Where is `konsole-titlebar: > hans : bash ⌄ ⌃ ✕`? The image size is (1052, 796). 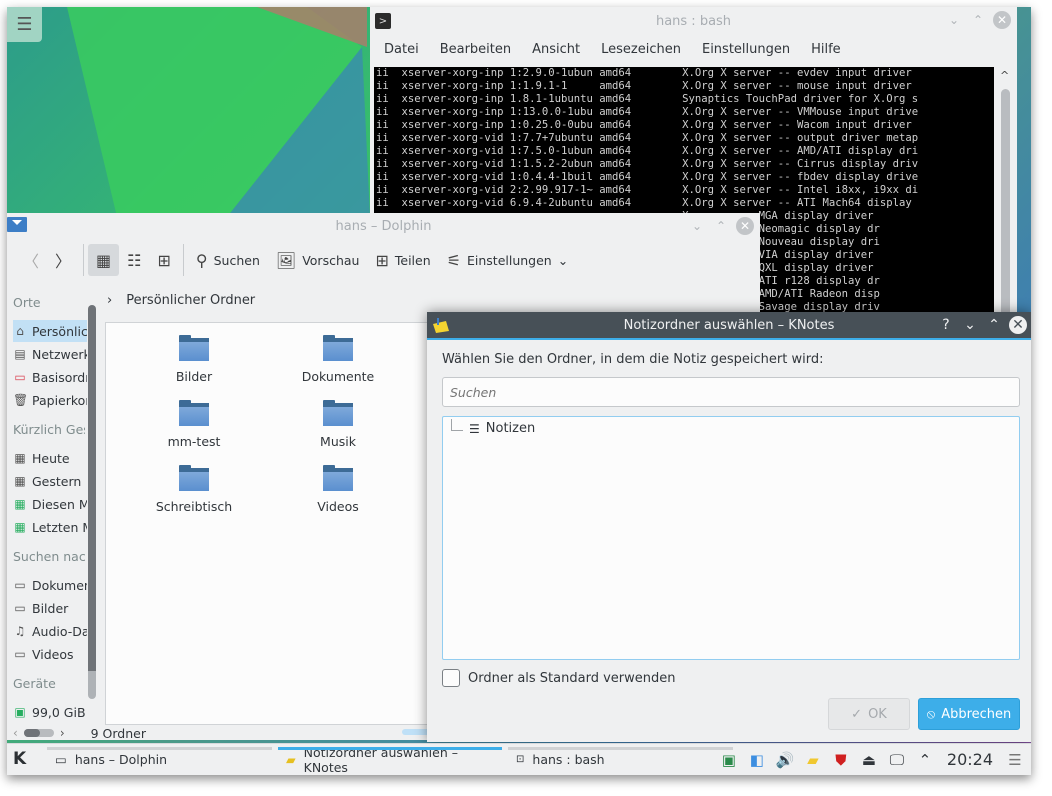
konsole-titlebar: > hans : bash ⌄ ⌃ ✕ is located at coordinates (693, 21).